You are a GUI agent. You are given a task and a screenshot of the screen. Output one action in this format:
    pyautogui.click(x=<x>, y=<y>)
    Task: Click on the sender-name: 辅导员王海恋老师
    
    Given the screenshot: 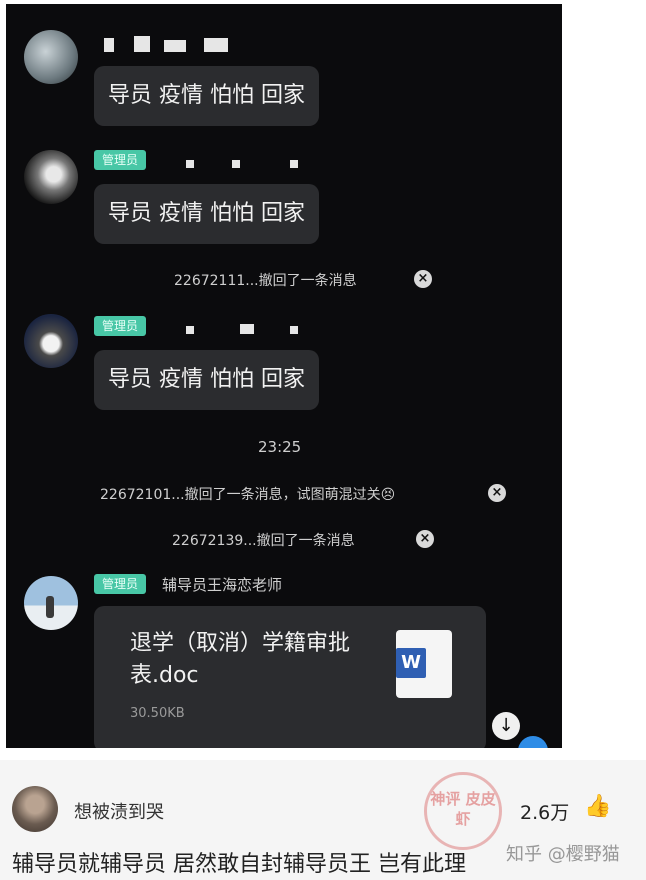 What is the action you would take?
    pyautogui.click(x=222, y=585)
    